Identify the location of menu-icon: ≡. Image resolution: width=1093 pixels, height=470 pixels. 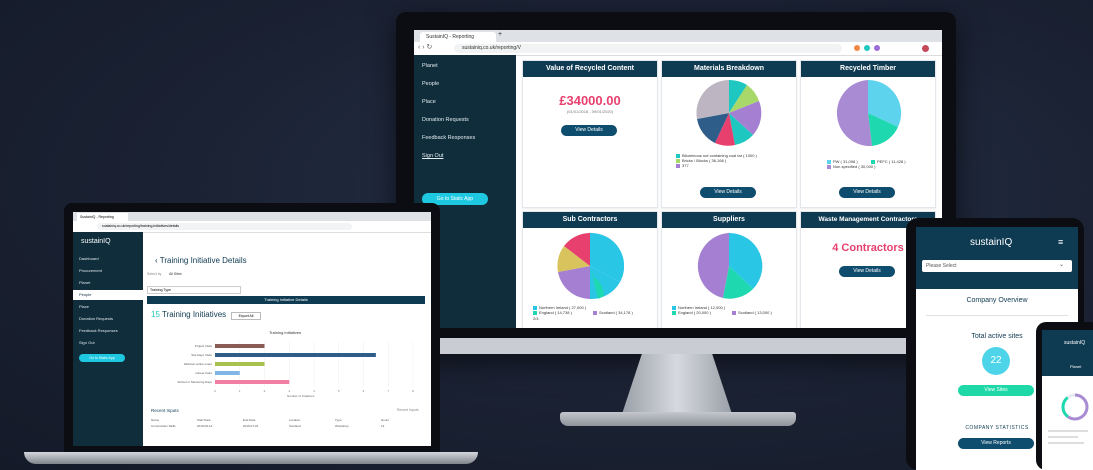
(1060, 242).